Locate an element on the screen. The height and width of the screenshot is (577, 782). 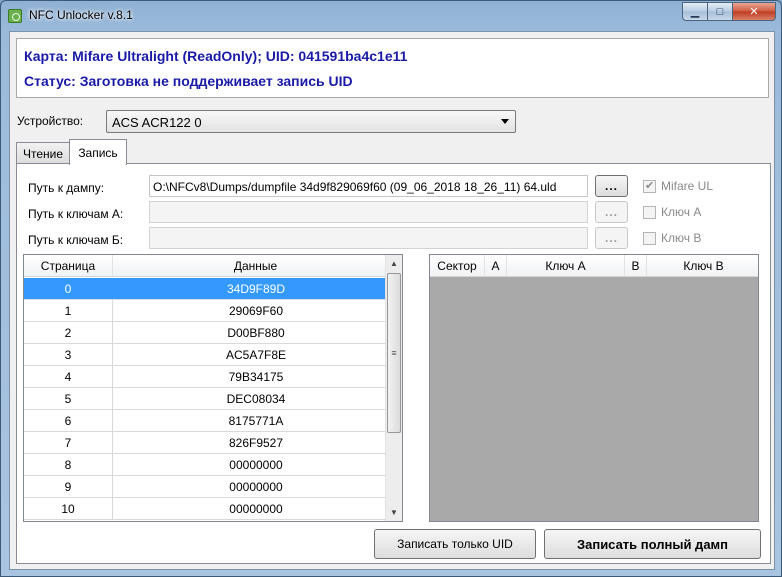
key-a-checkbox is located at coordinates (649, 212).